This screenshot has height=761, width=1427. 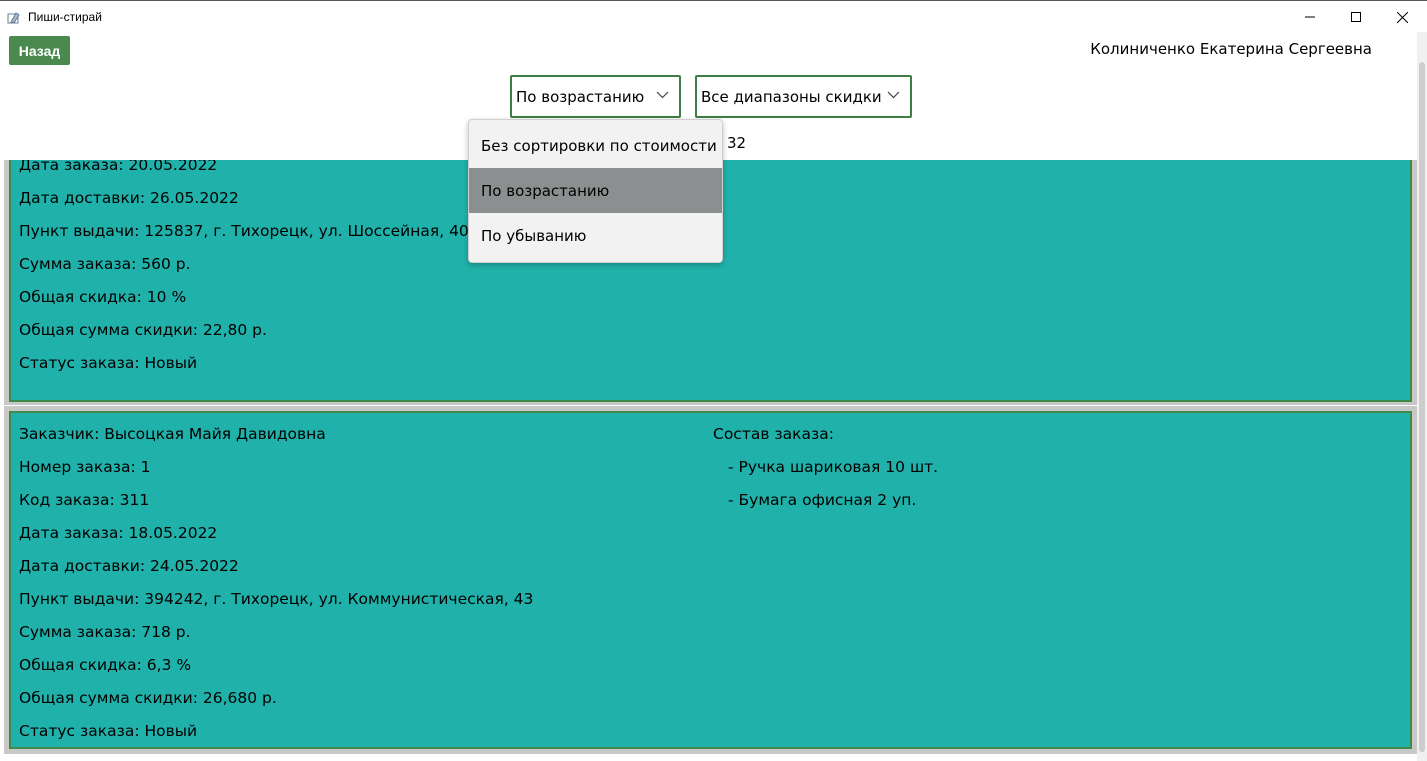 What do you see at coordinates (822, 500) in the screenshot?
I see `order-composition-item: - Бумага офисная 2 уп.` at bounding box center [822, 500].